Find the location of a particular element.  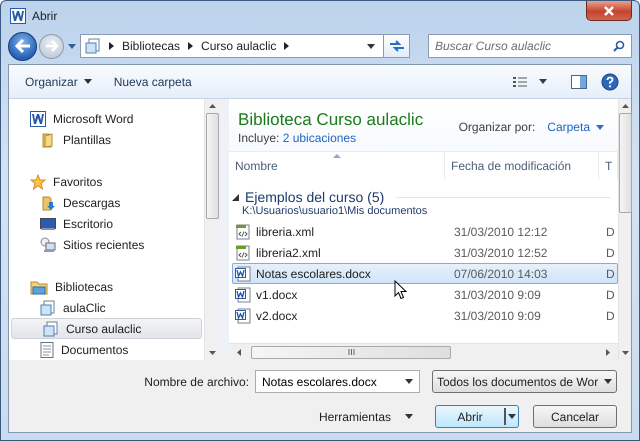

search-field: Buscar Curso aulaclic is located at coordinates (530, 46).